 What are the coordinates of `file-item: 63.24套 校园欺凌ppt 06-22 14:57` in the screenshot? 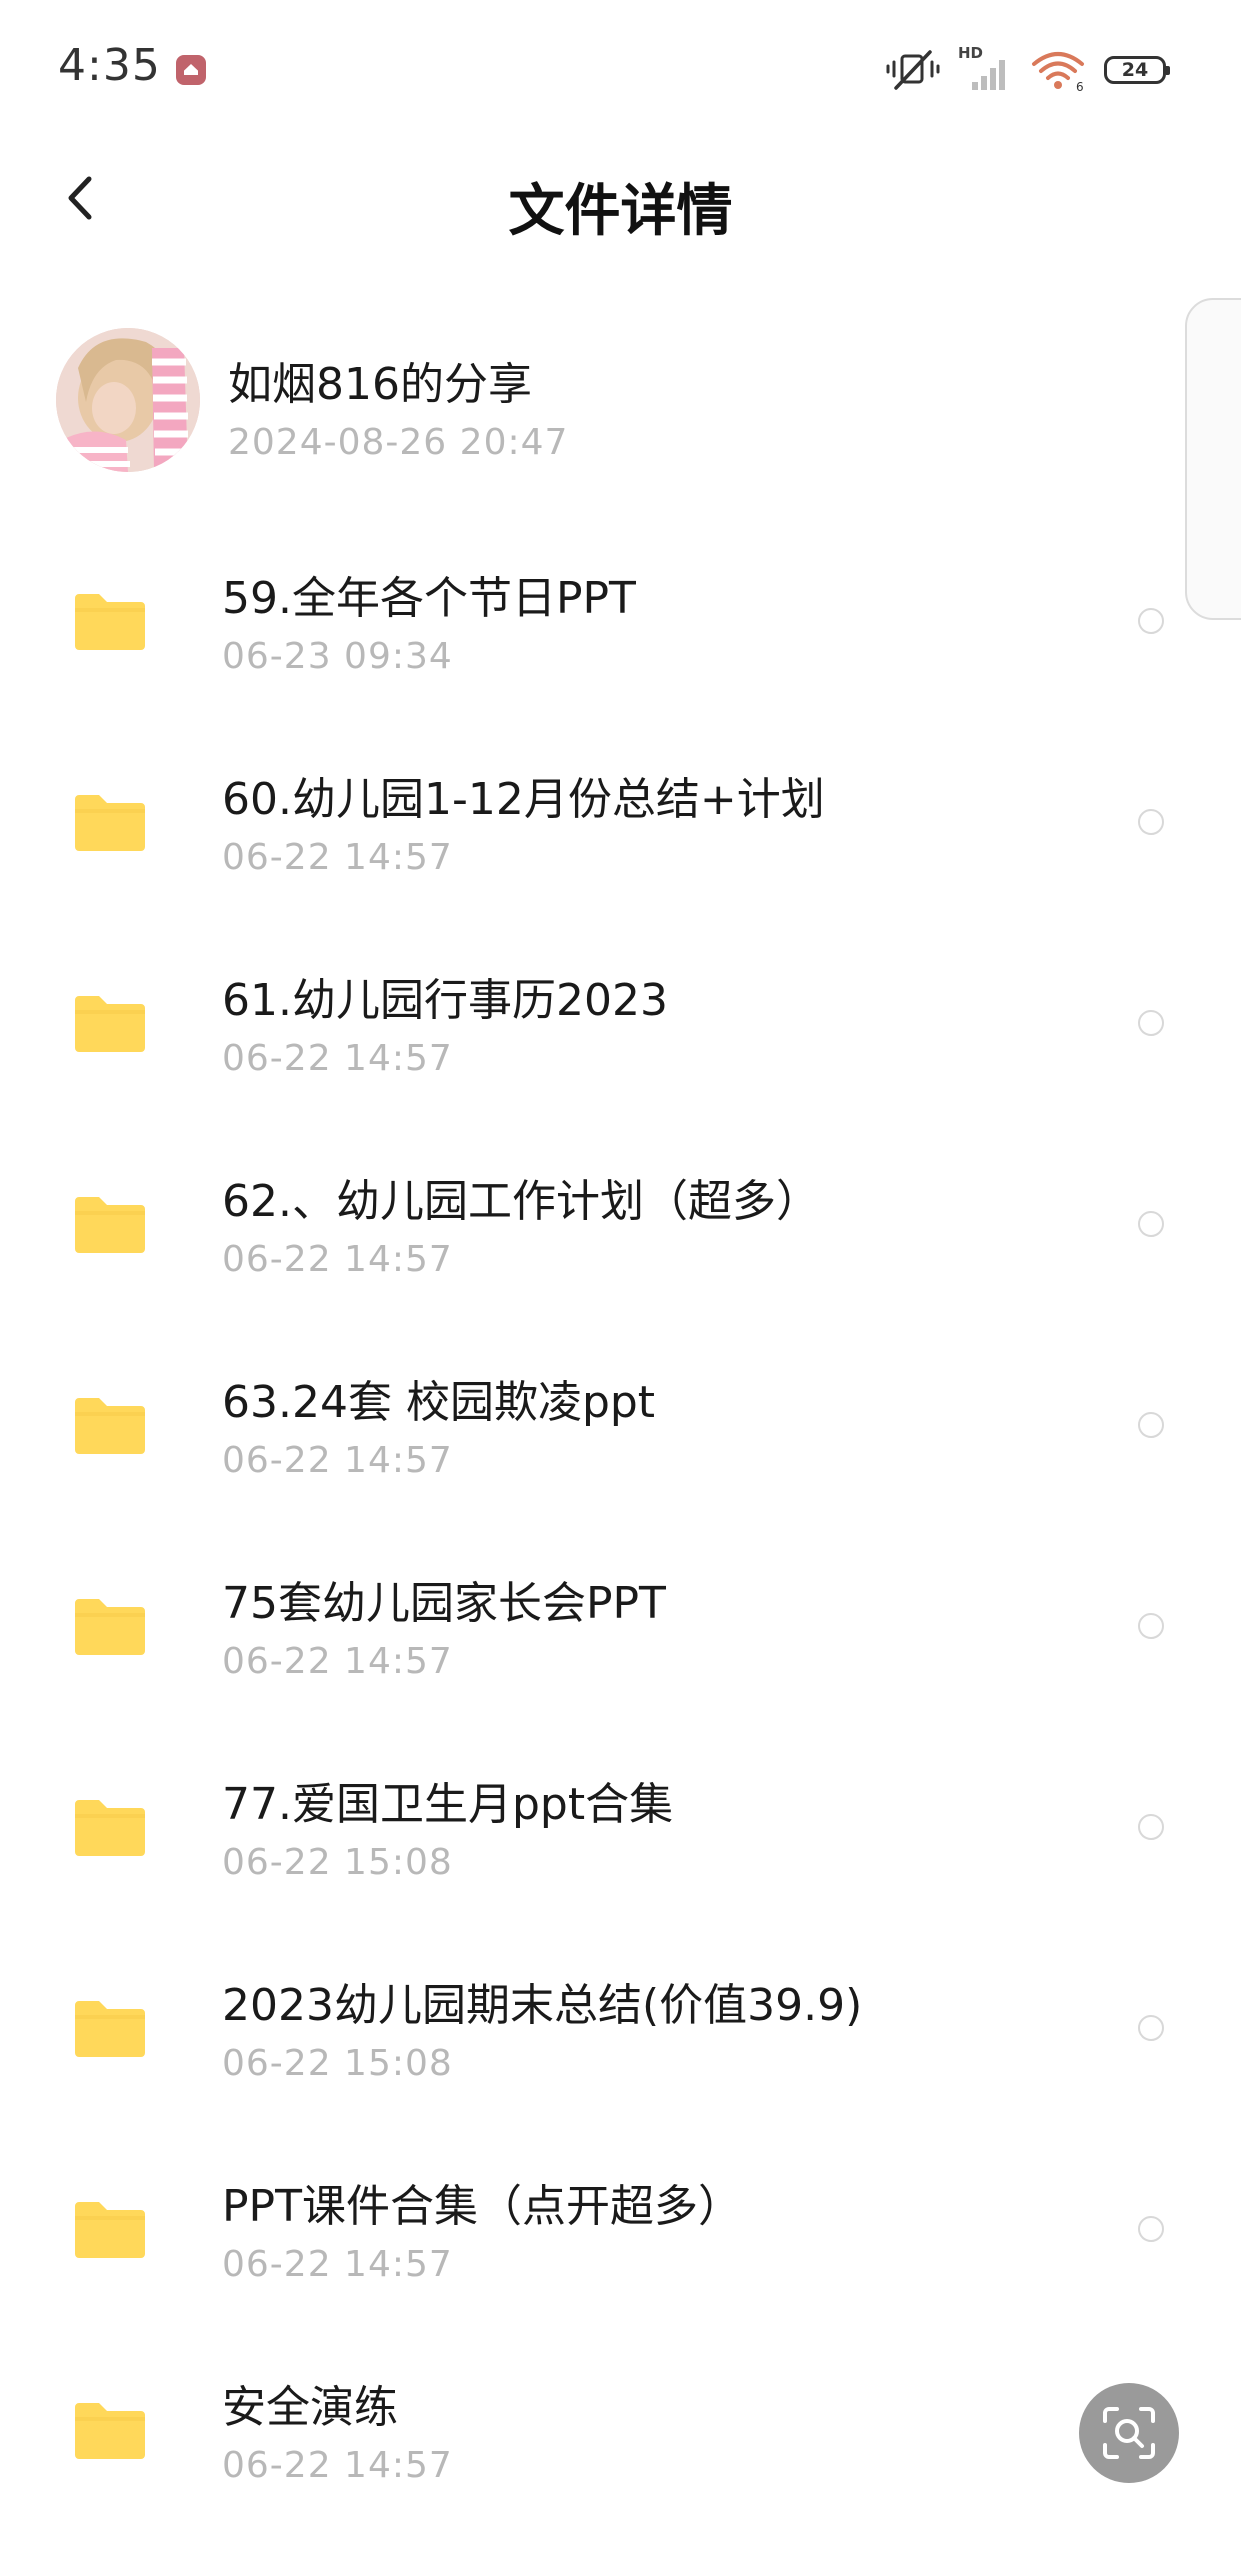 It's located at (620, 1424).